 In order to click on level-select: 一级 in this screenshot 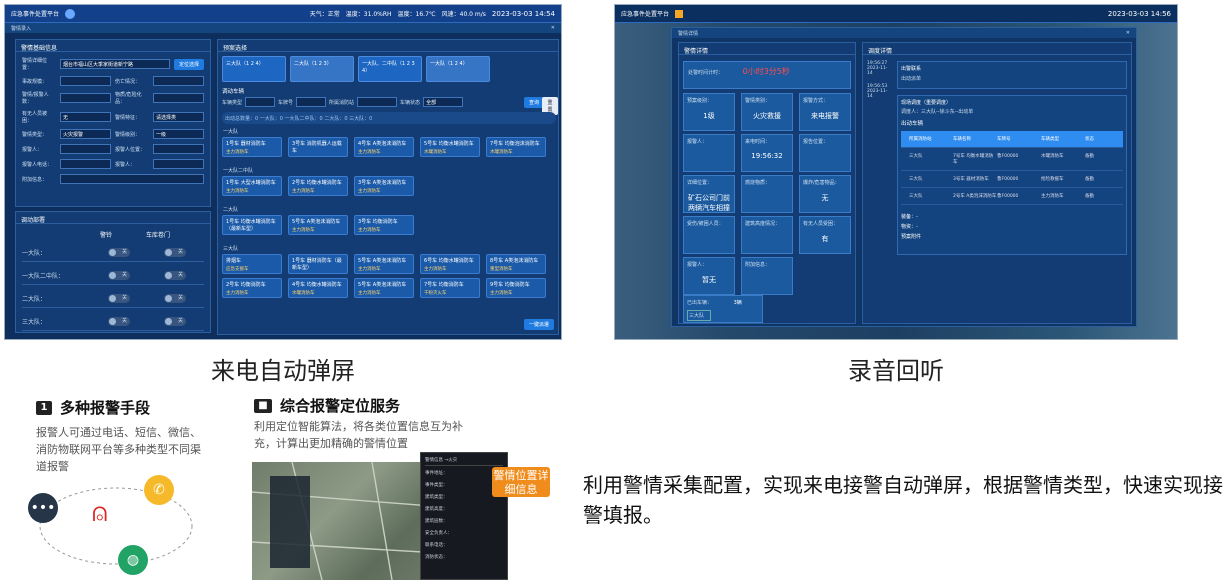, I will do `click(178, 134)`.